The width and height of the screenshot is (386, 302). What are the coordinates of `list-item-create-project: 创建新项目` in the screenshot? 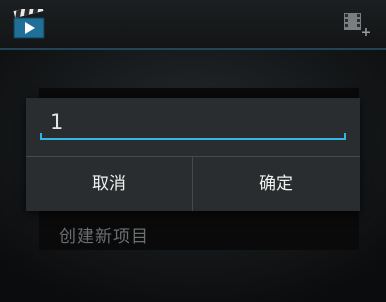 It's located at (199, 234).